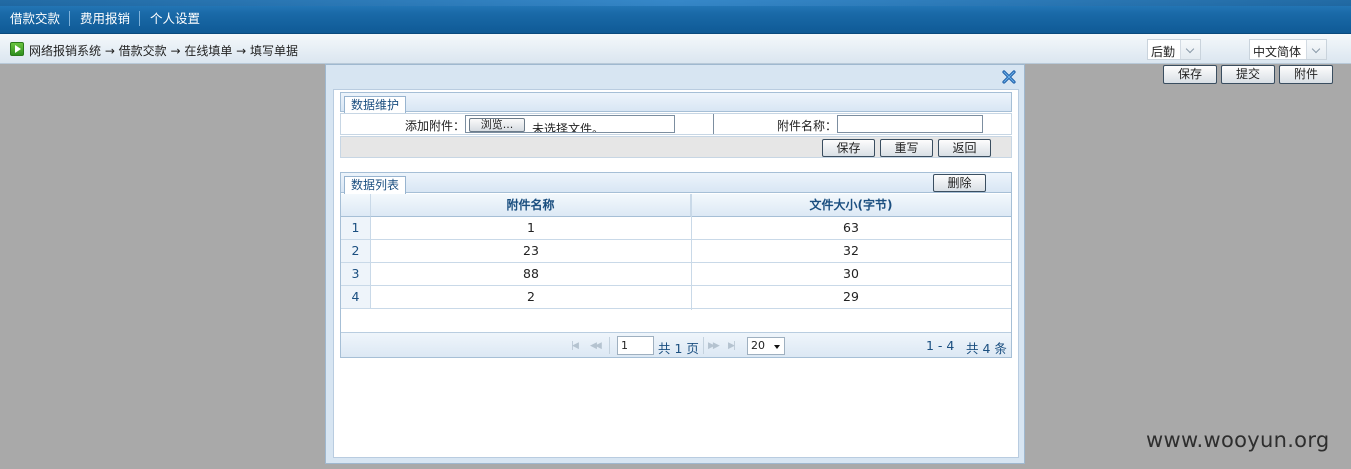  What do you see at coordinates (356, 251) in the screenshot?
I see `row-number: 2` at bounding box center [356, 251].